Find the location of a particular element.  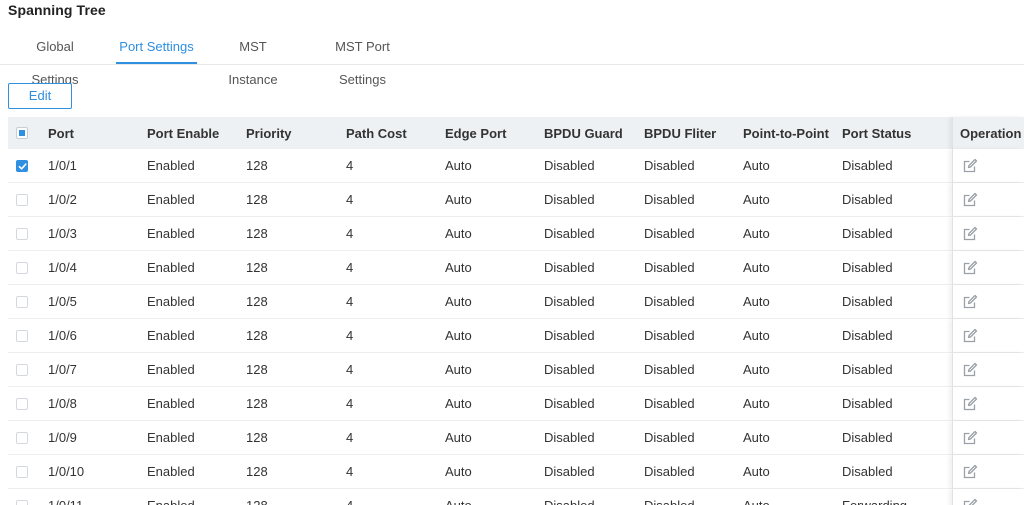

column-header-bpdu-filter: BPDU Fliter is located at coordinates (680, 133).